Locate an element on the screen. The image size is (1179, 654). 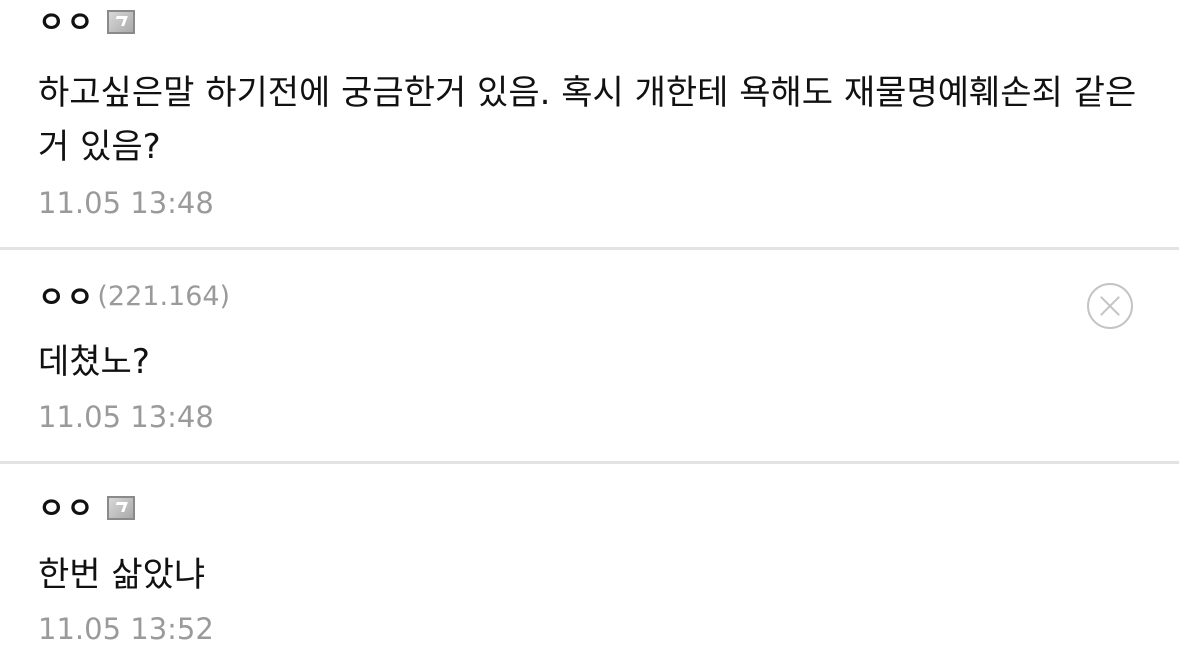
comment-author-row: ㅇㅇ (221.164) is located at coordinates (134, 297).